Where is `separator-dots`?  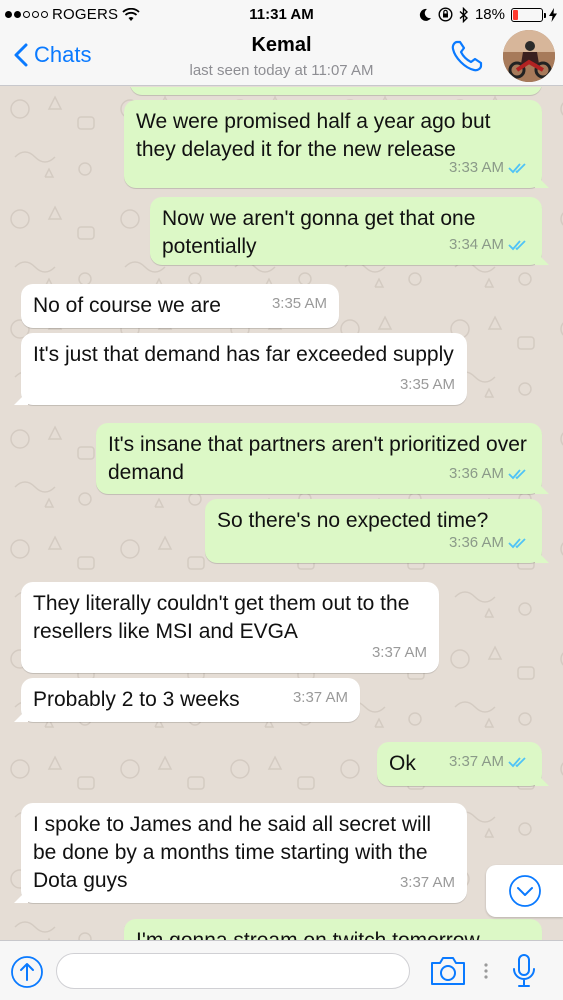
separator-dots is located at coordinates (486, 971).